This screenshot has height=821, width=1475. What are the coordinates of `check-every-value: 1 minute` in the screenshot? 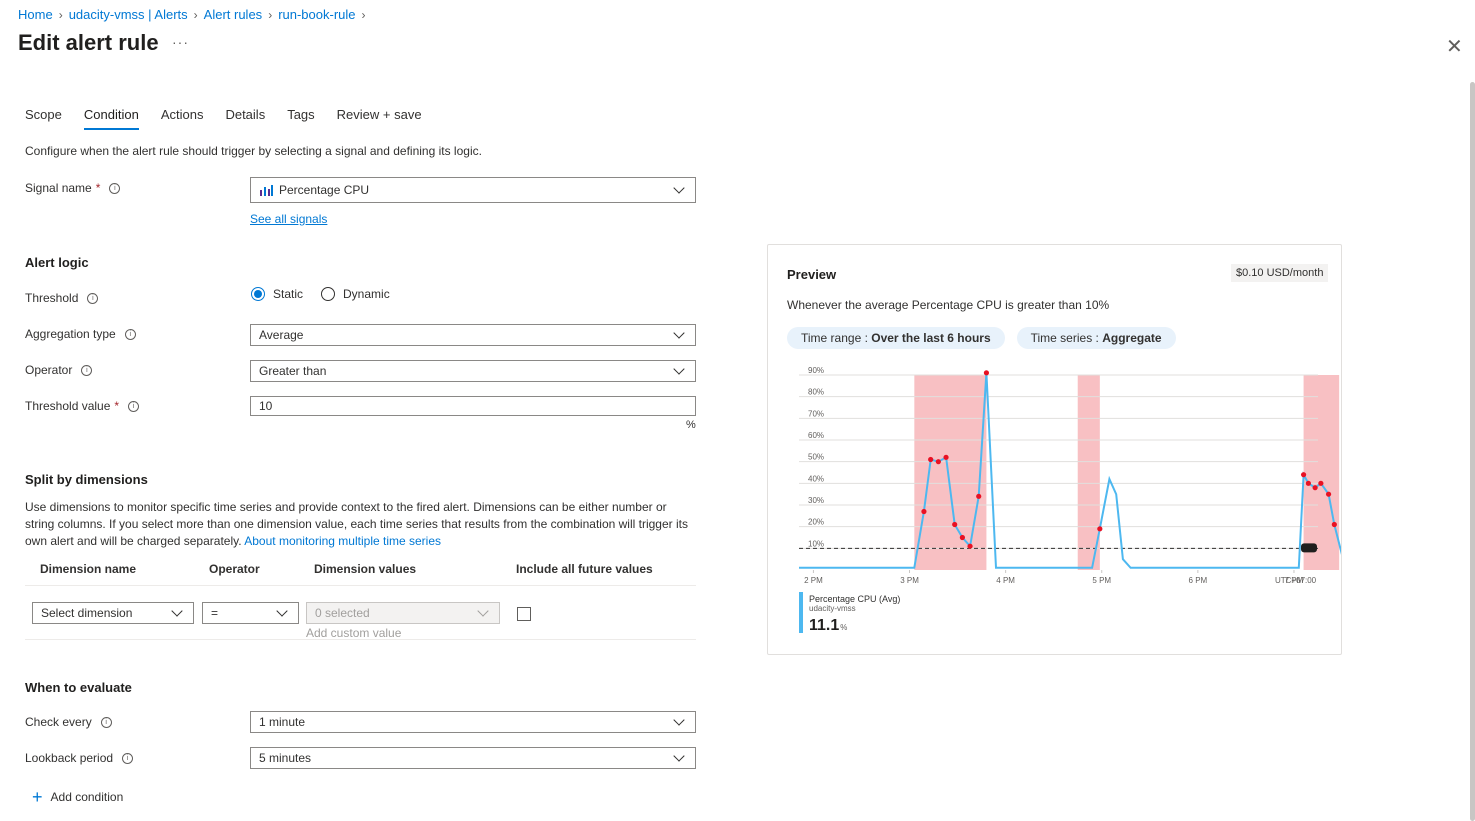 It's located at (282, 722).